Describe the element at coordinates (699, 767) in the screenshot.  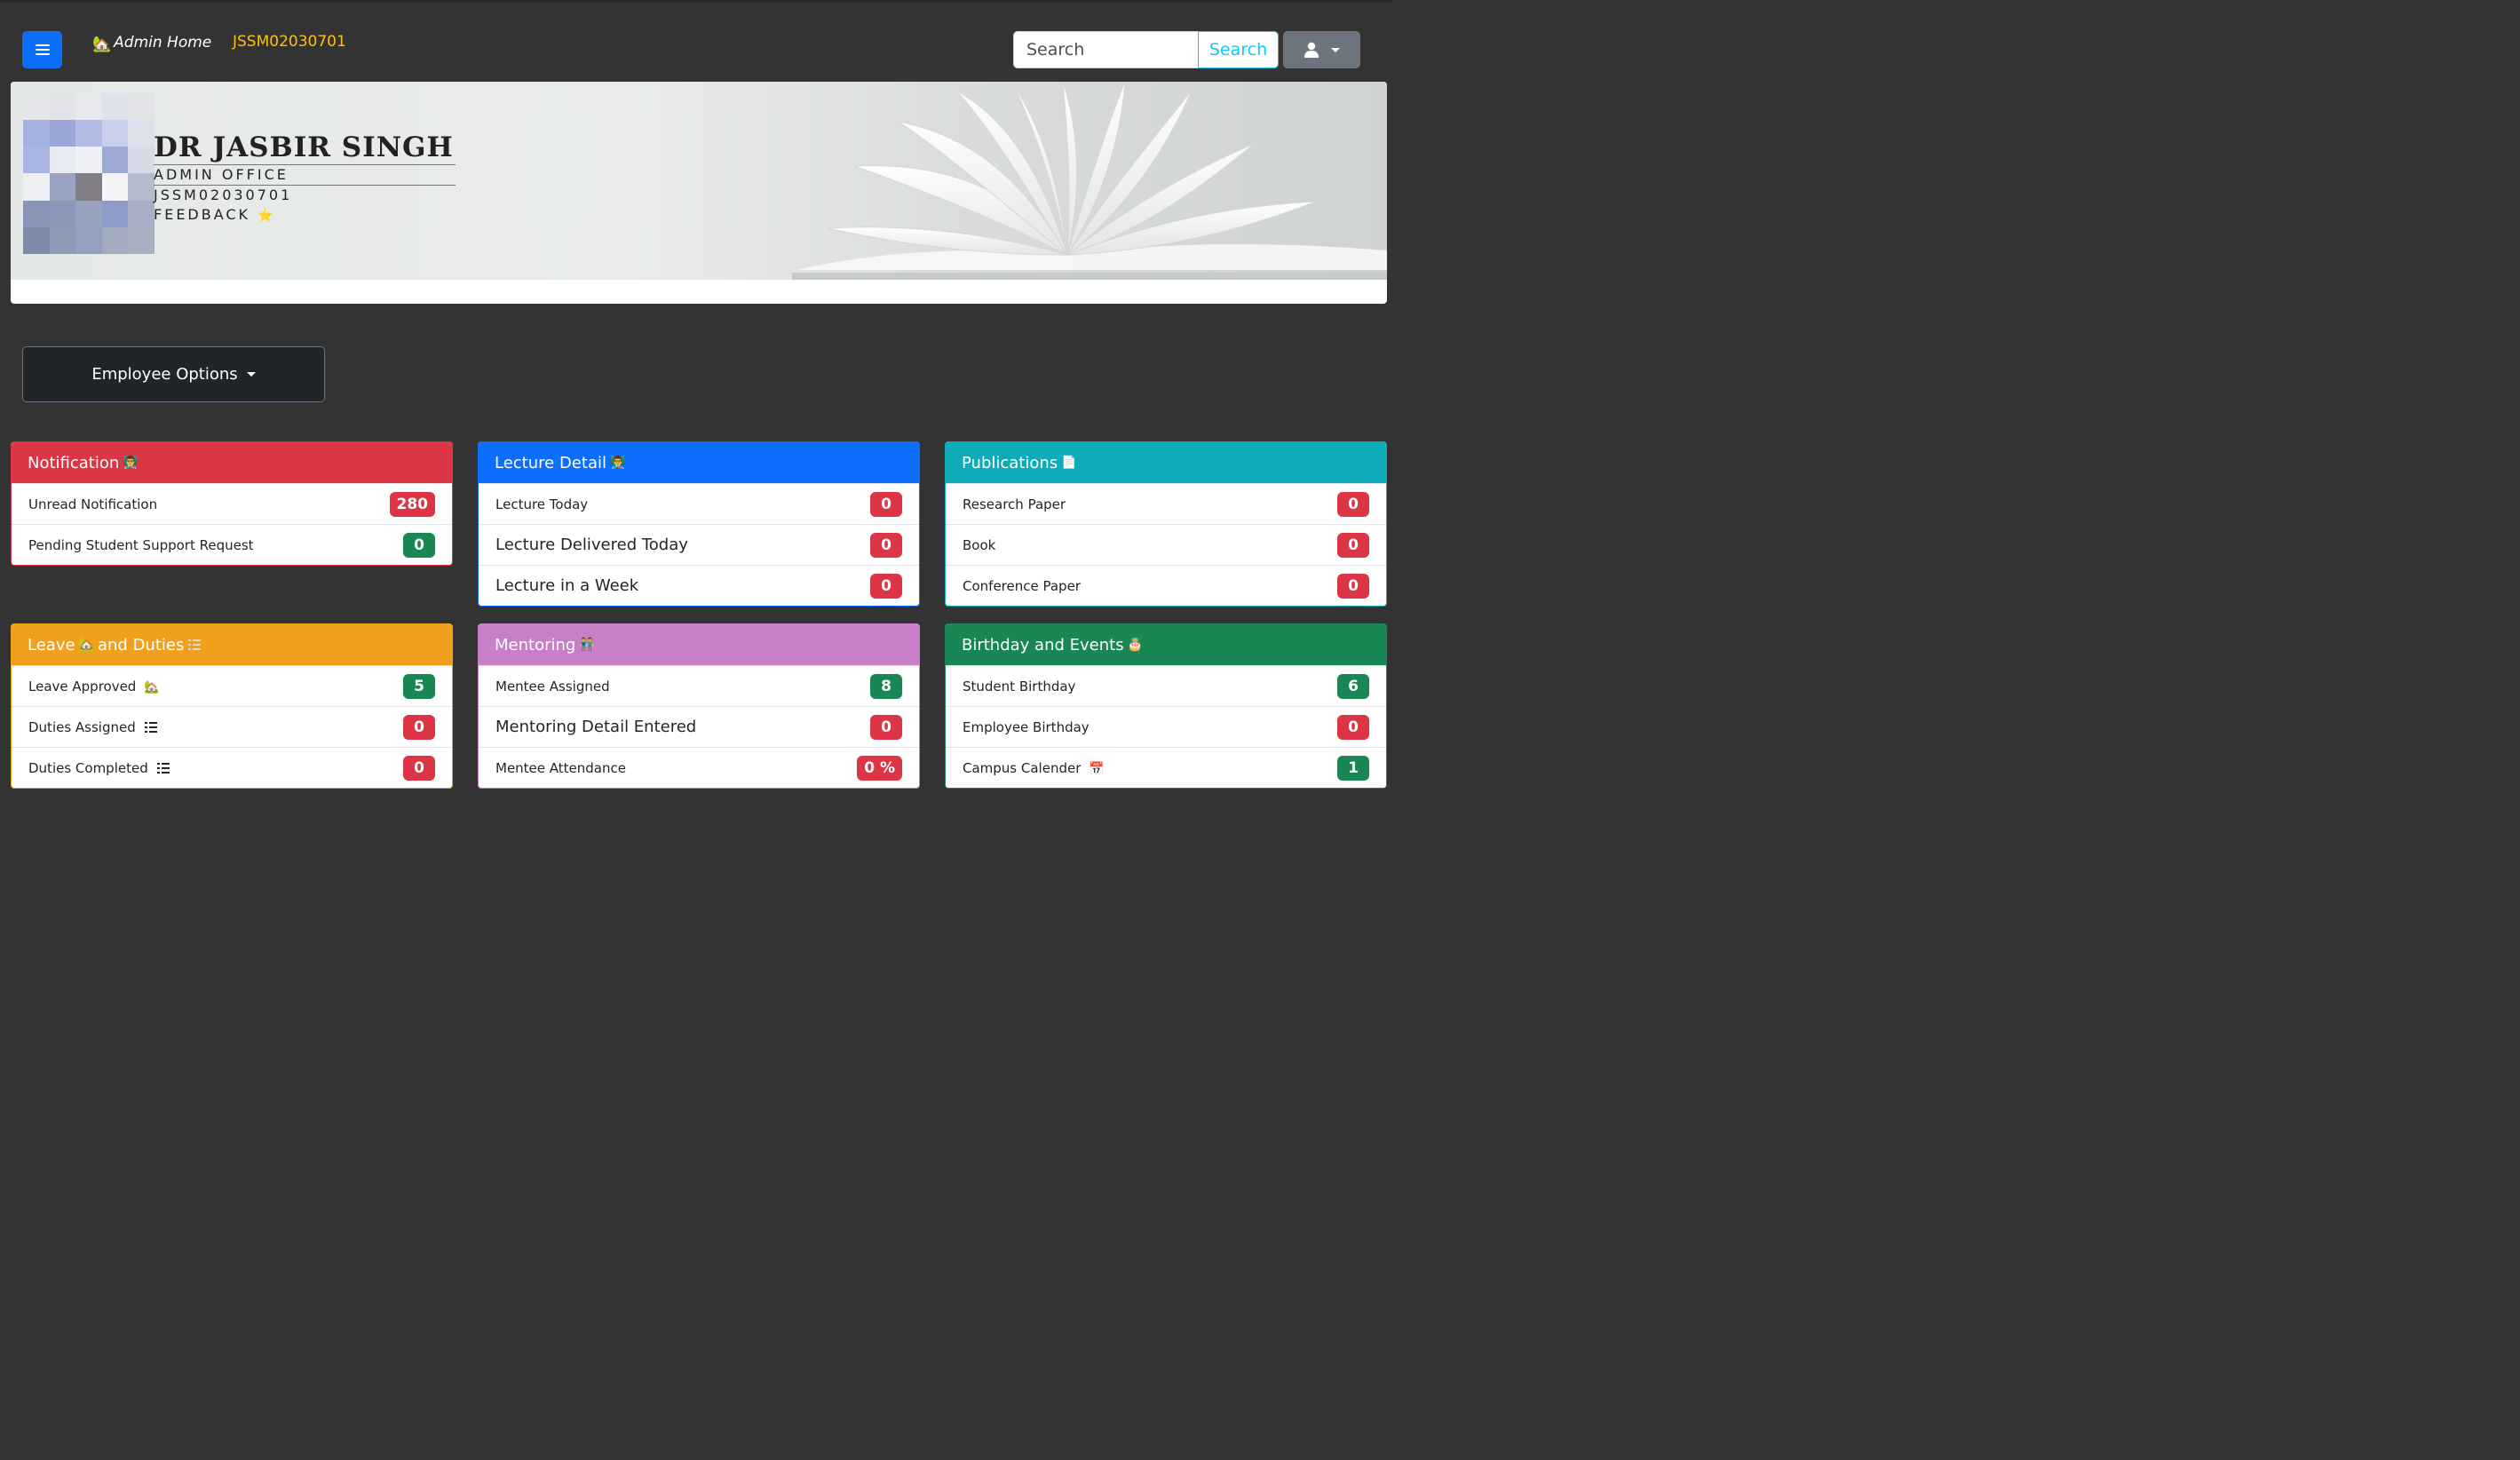
I see `list-item-mentee-attendance: Mentee Attendance 0 %` at that location.